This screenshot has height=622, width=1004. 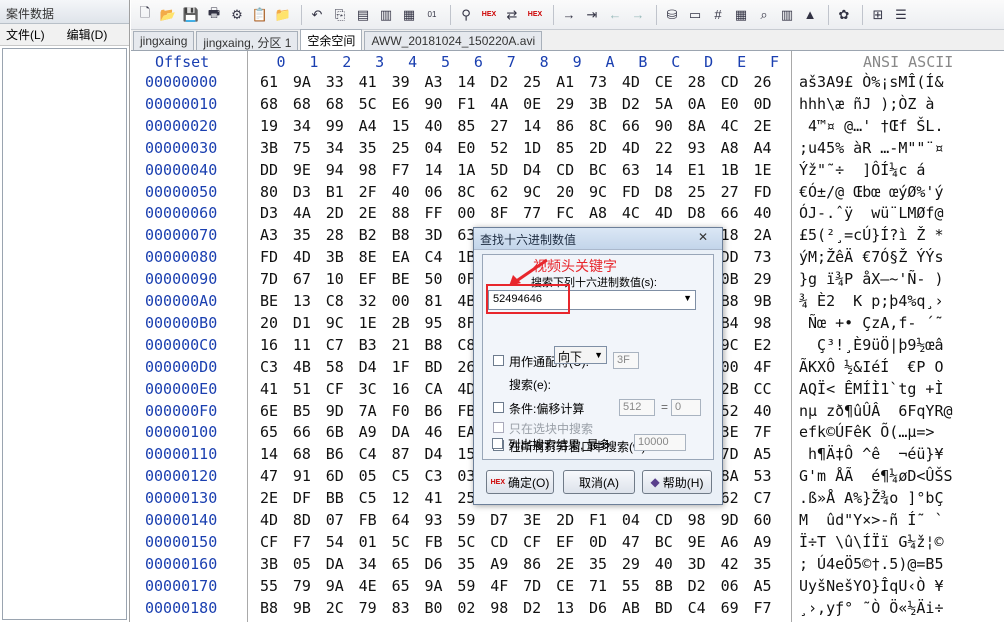 What do you see at coordinates (871, 608) in the screenshot?
I see `ascii-text: ¸›,yƒ° ˜Ò Ö«½Äi÷` at bounding box center [871, 608].